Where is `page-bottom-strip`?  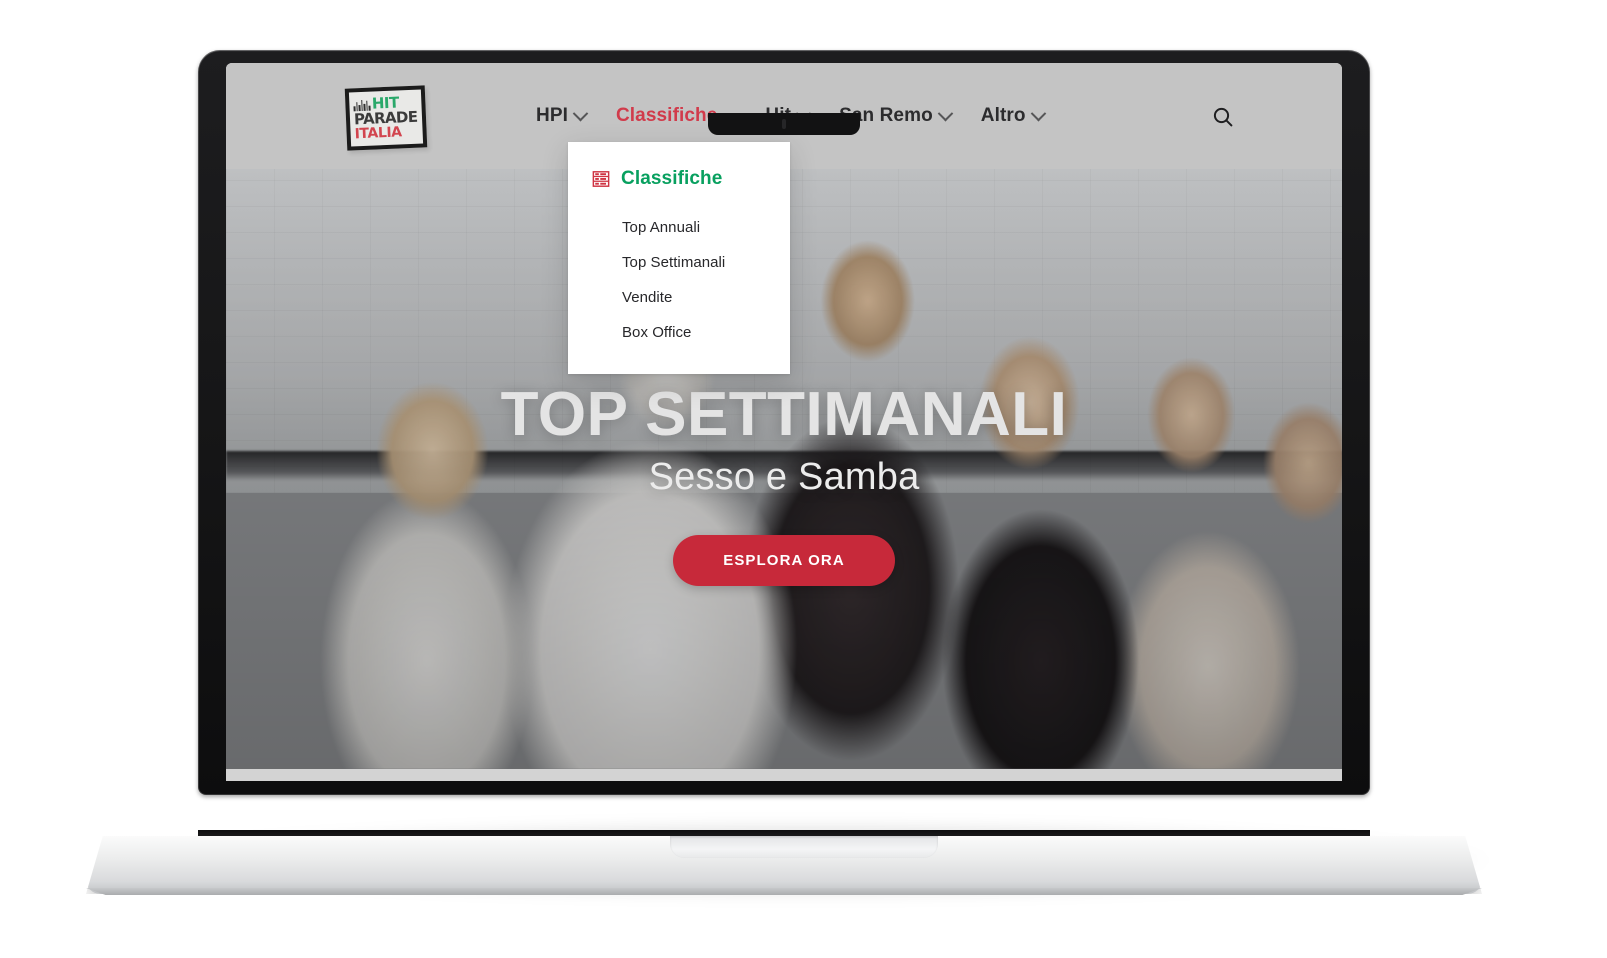 page-bottom-strip is located at coordinates (784, 775).